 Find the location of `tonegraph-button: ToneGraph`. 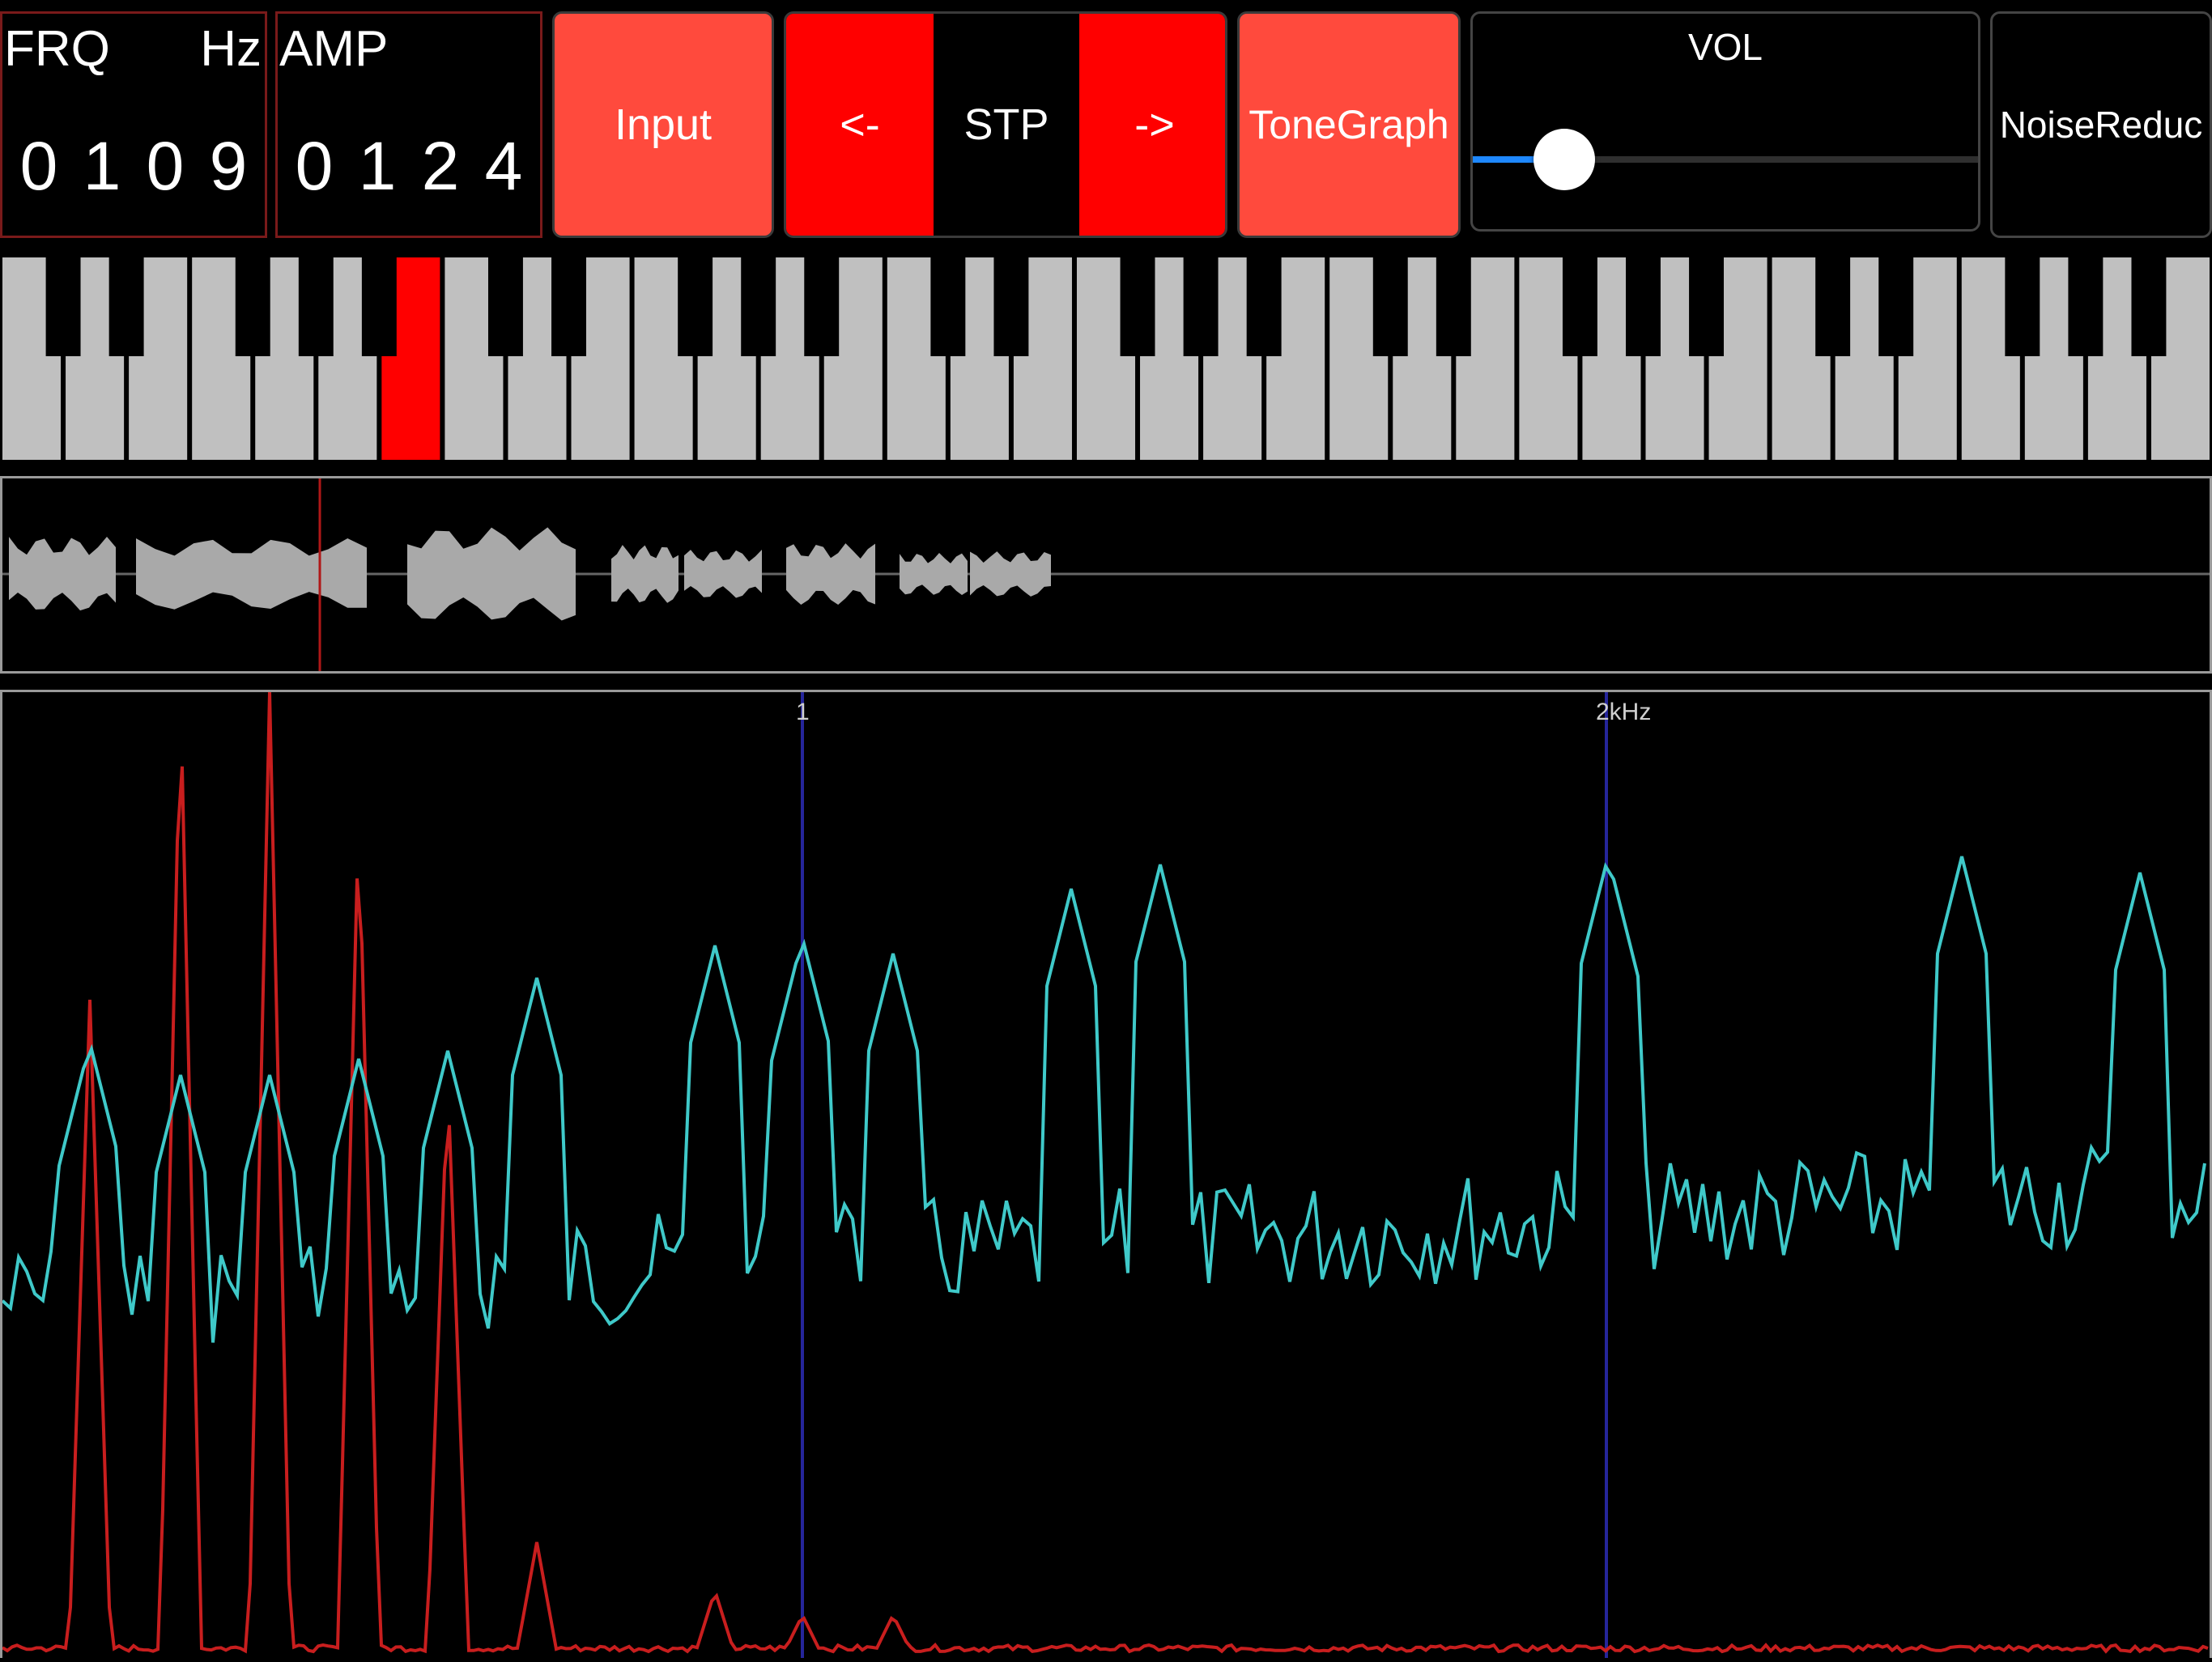

tonegraph-button: ToneGraph is located at coordinates (1349, 124).